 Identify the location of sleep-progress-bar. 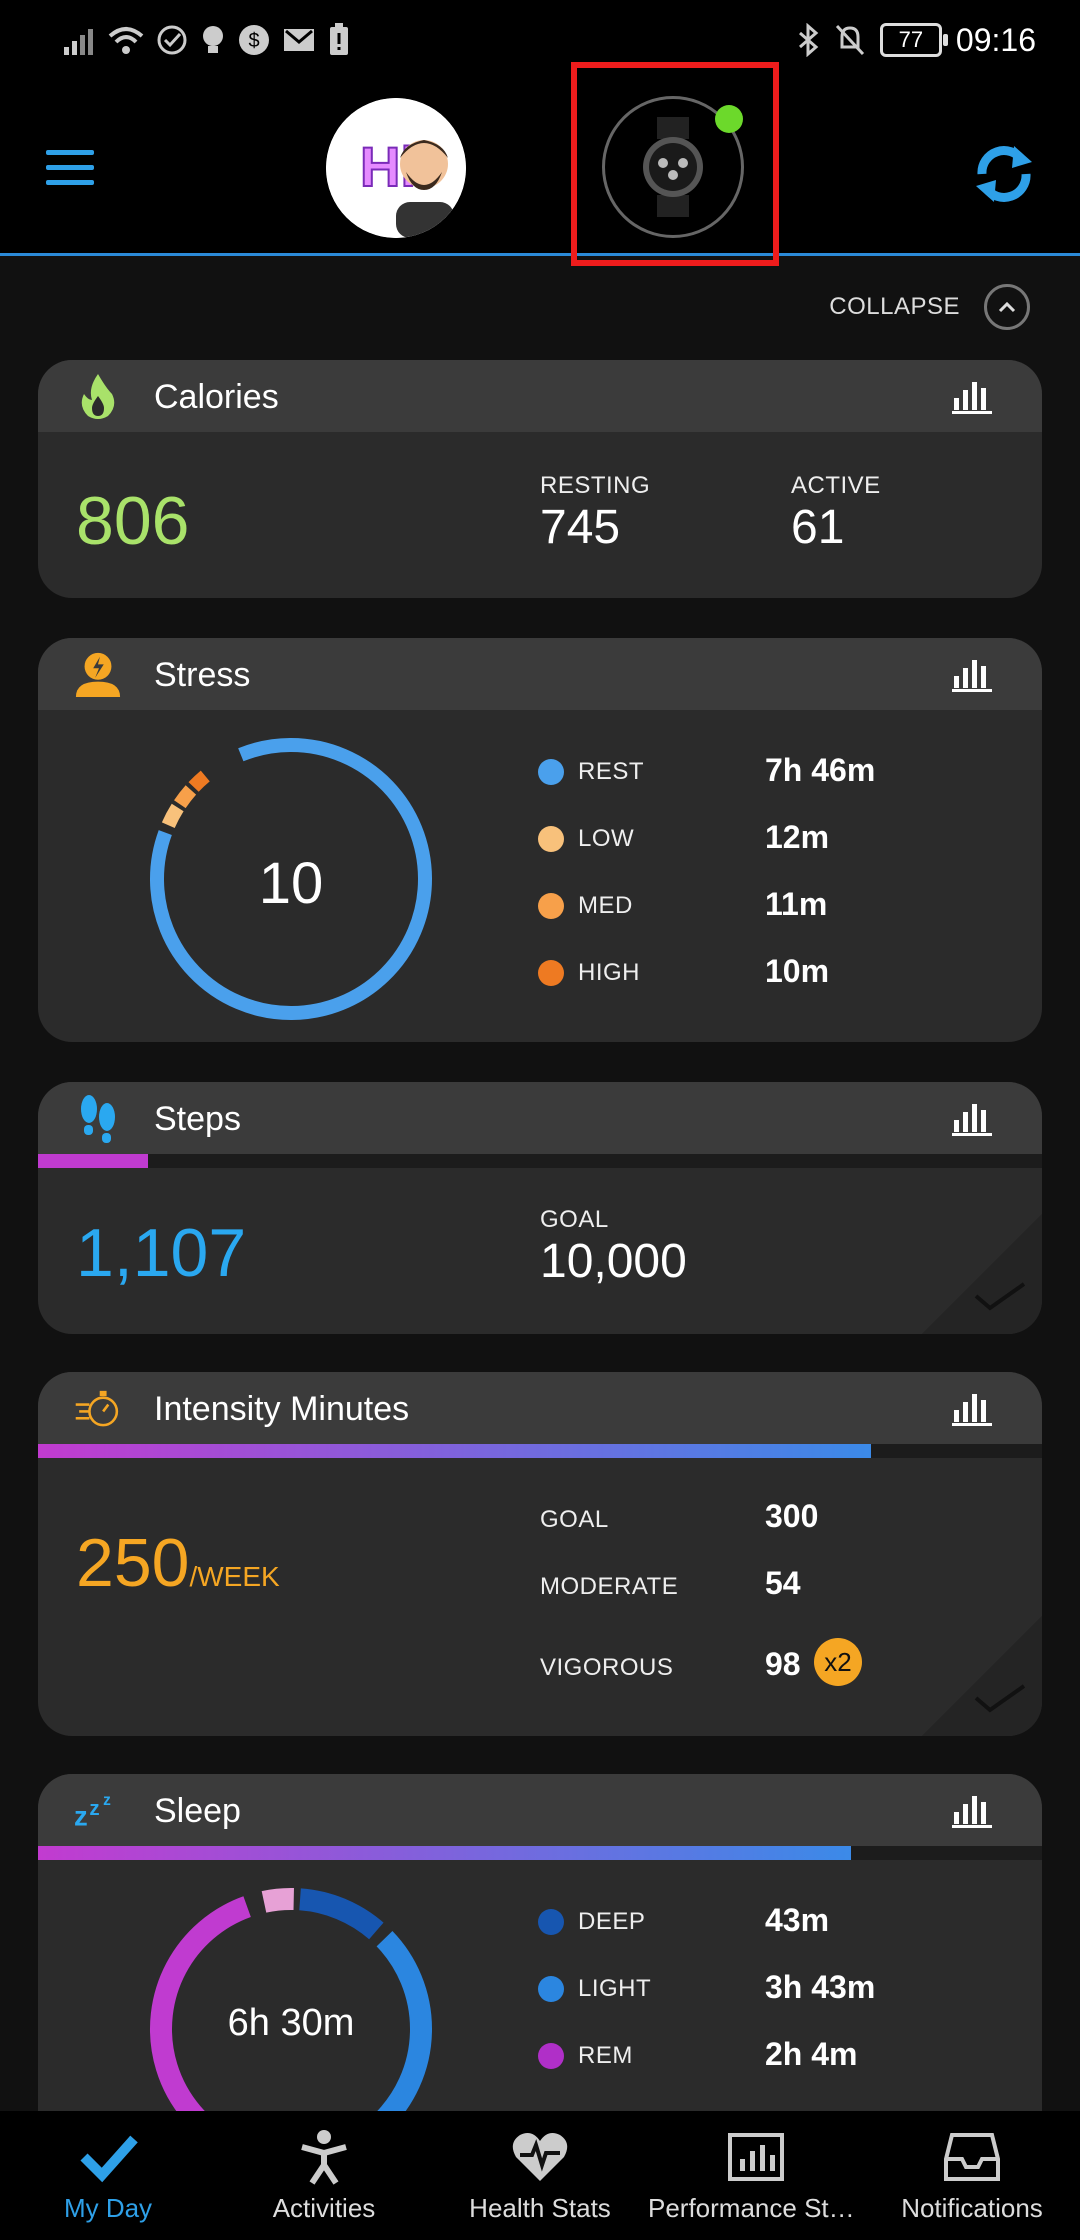
(540, 1853).